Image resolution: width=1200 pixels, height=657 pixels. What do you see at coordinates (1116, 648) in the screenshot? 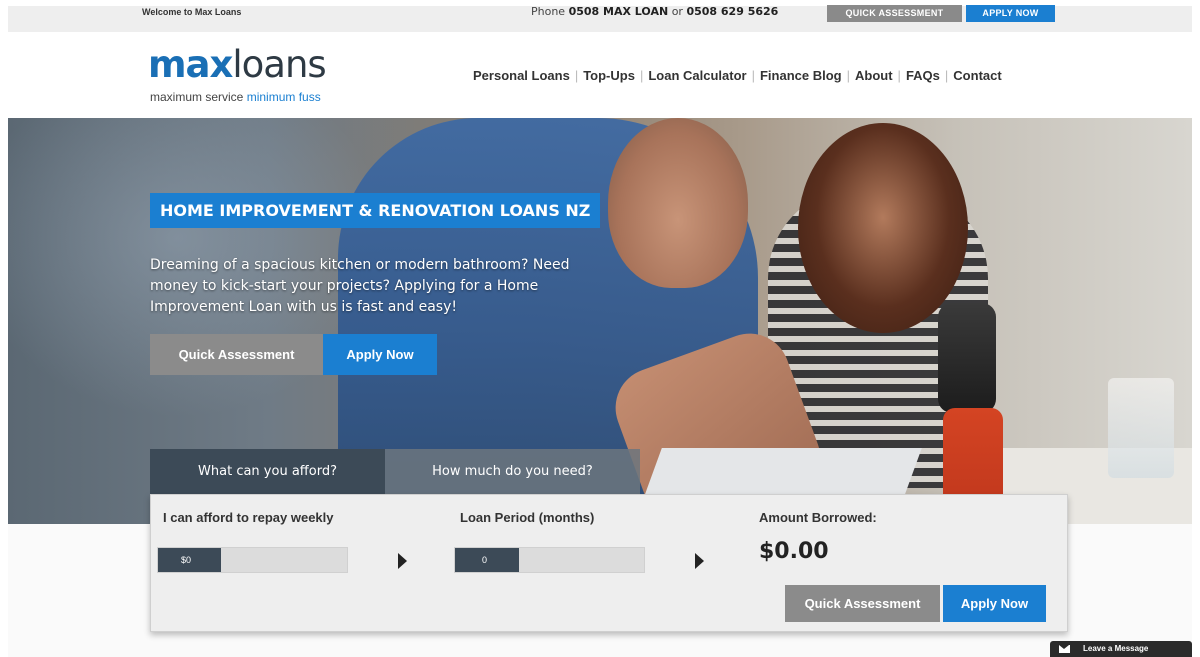
I see `chat-label: Leave a Message` at bounding box center [1116, 648].